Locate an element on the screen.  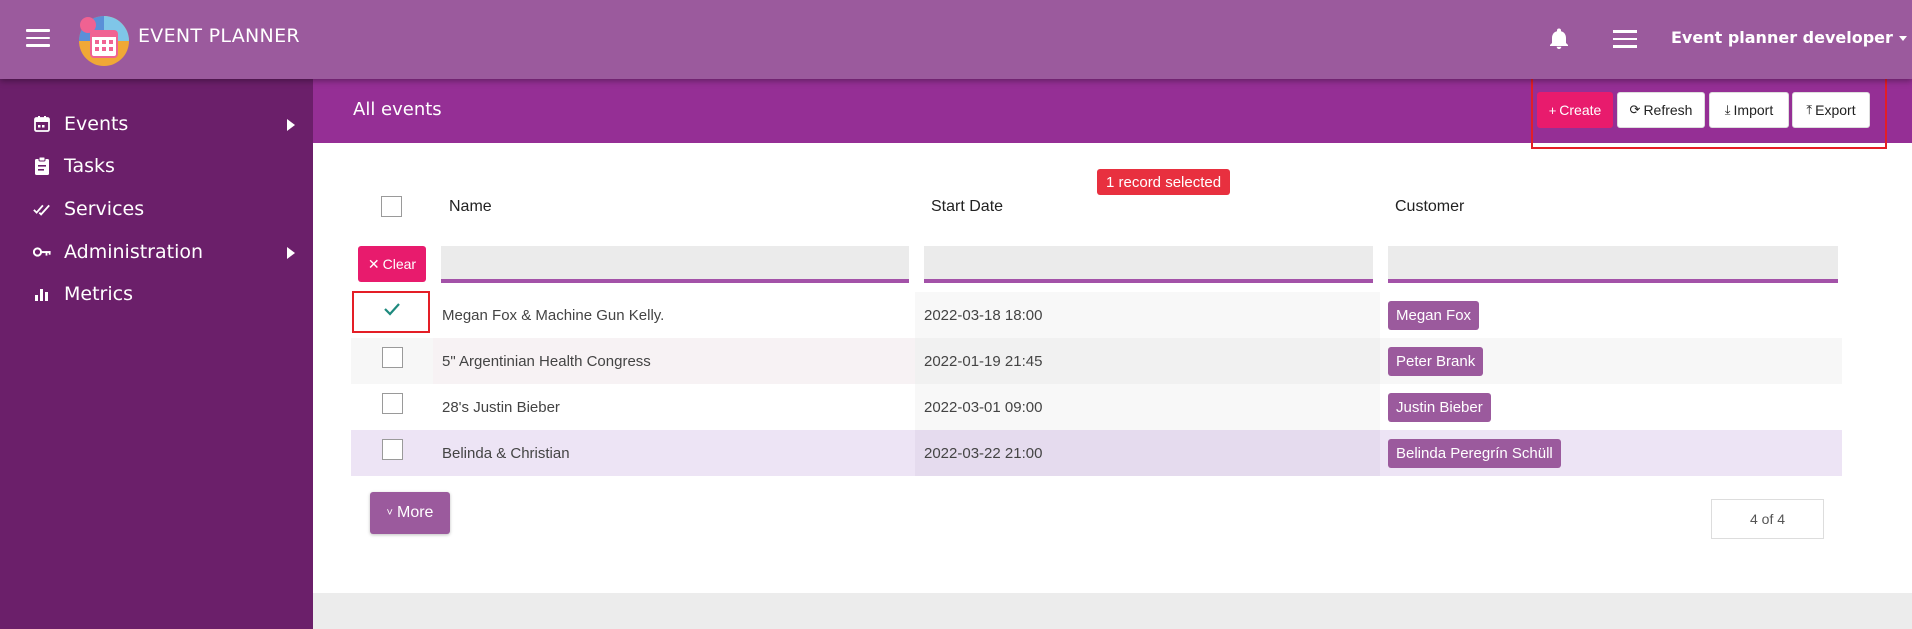
customer-cell: Belinda Peregrín Schüll is located at coordinates (1611, 453).